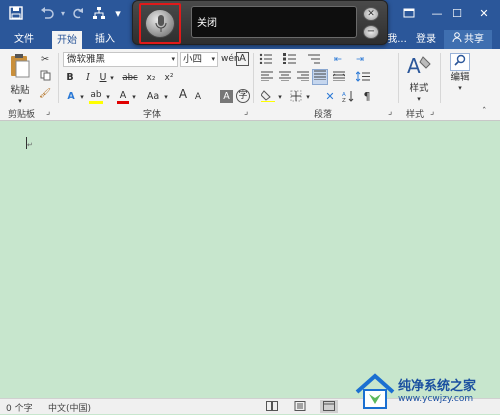 The image size is (500, 415). Describe the element at coordinates (300, 407) in the screenshot. I see `print-layout-icon` at that location.